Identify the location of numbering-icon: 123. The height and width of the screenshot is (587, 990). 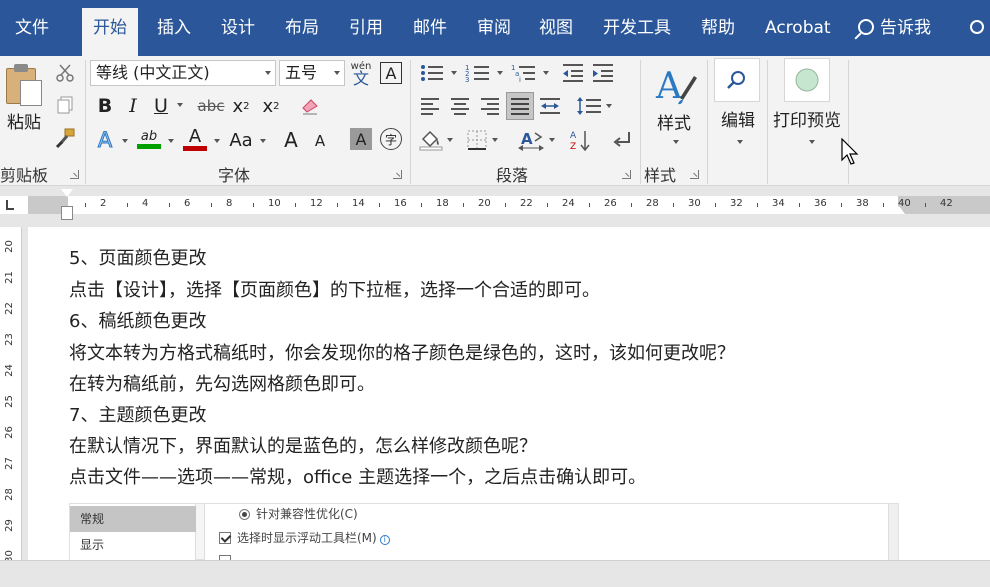
(484, 73).